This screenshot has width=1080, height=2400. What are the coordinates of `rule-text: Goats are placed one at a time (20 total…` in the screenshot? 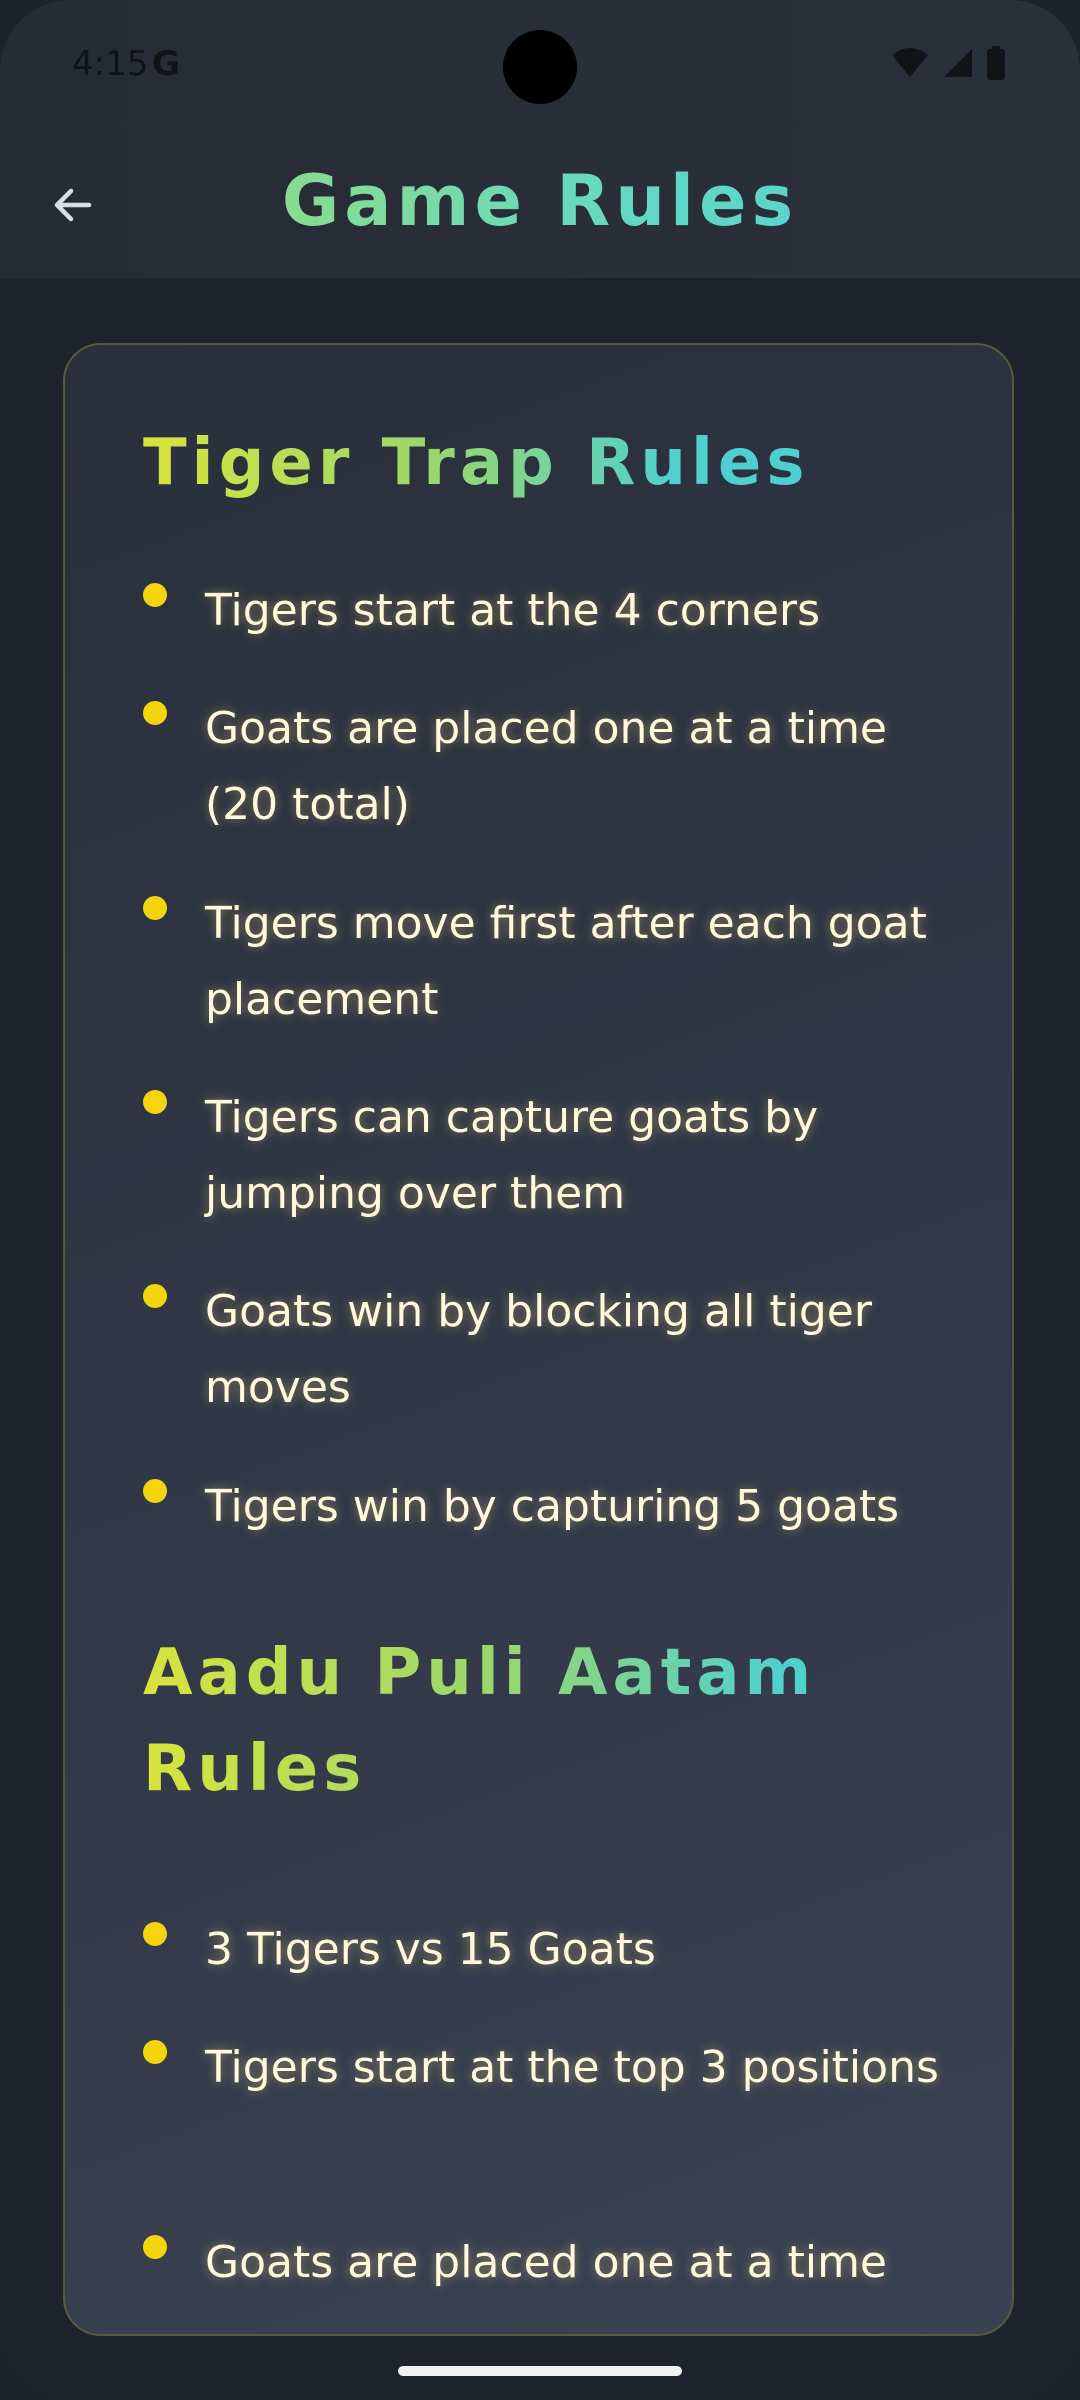 It's located at (546, 766).